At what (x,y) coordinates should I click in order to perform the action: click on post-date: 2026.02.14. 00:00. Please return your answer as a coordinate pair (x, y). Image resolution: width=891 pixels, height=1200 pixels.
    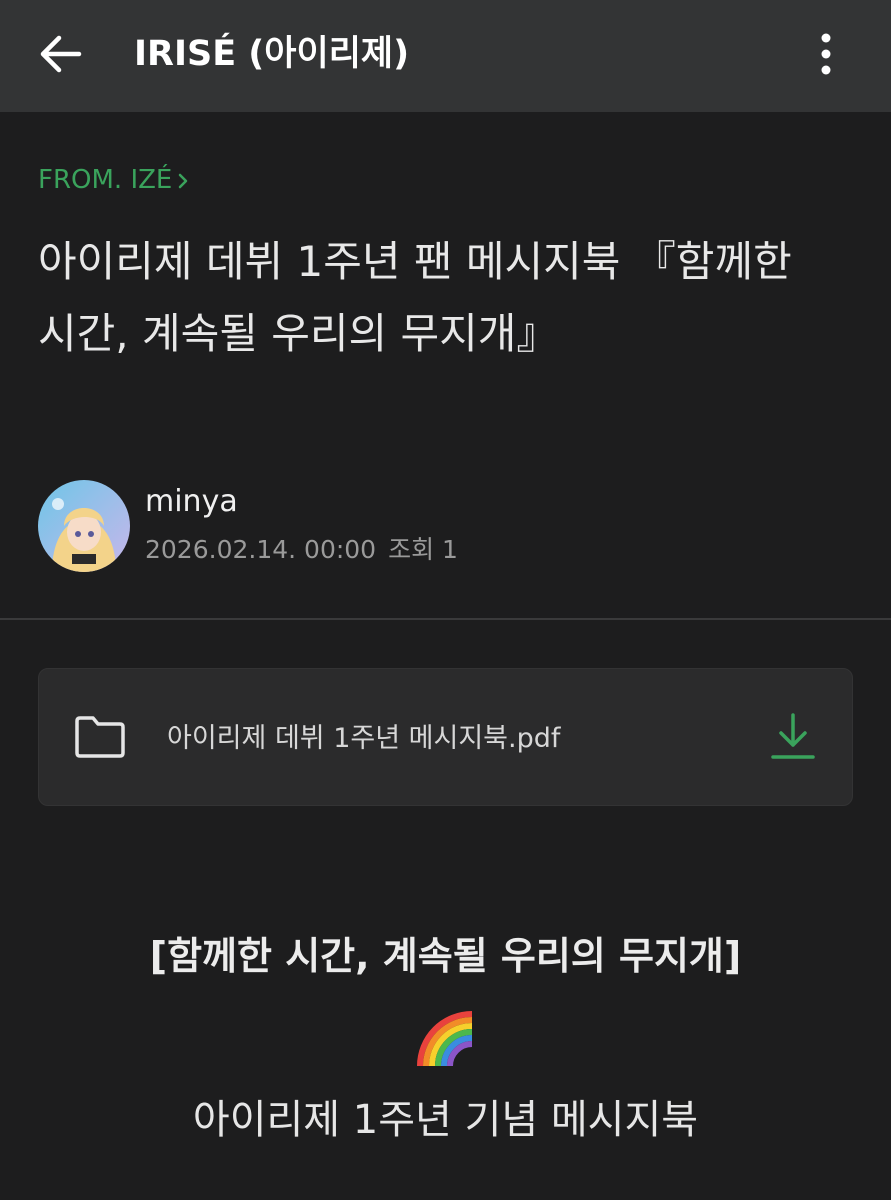
    Looking at the image, I should click on (261, 549).